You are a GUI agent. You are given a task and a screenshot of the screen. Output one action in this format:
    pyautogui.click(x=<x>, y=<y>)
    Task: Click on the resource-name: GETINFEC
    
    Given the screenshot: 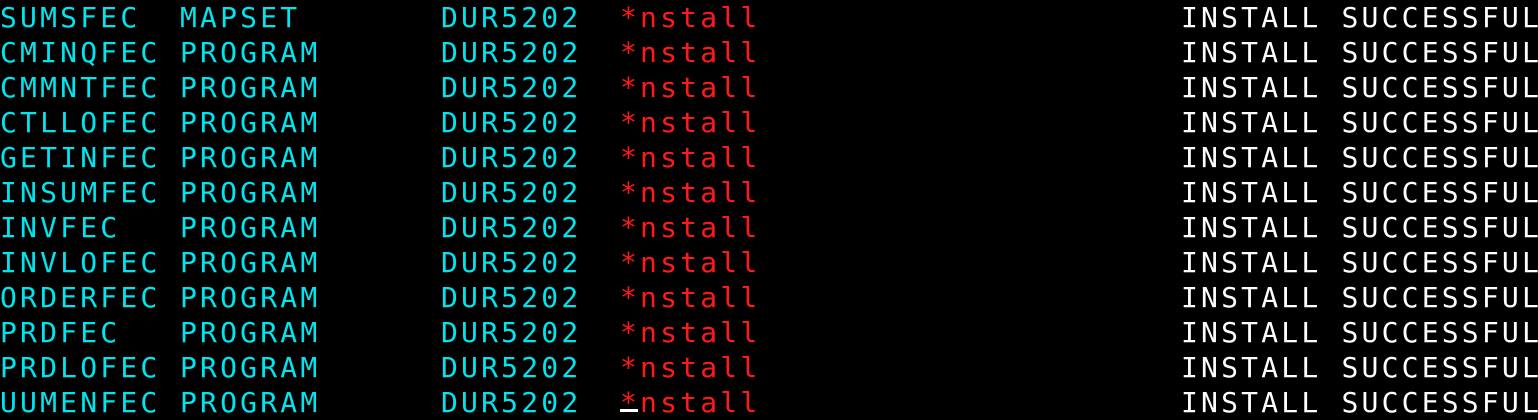 What is the action you would take?
    pyautogui.click(x=80, y=157)
    